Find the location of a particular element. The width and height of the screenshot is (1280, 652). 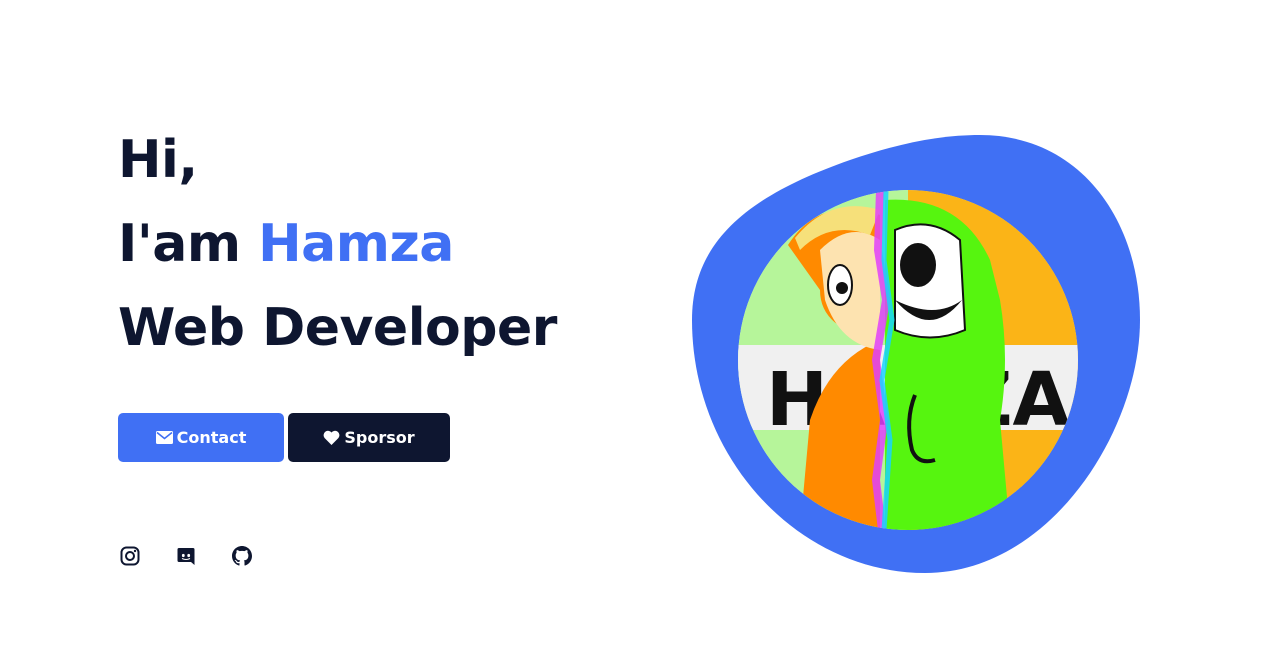

envelope-icon is located at coordinates (164, 437).